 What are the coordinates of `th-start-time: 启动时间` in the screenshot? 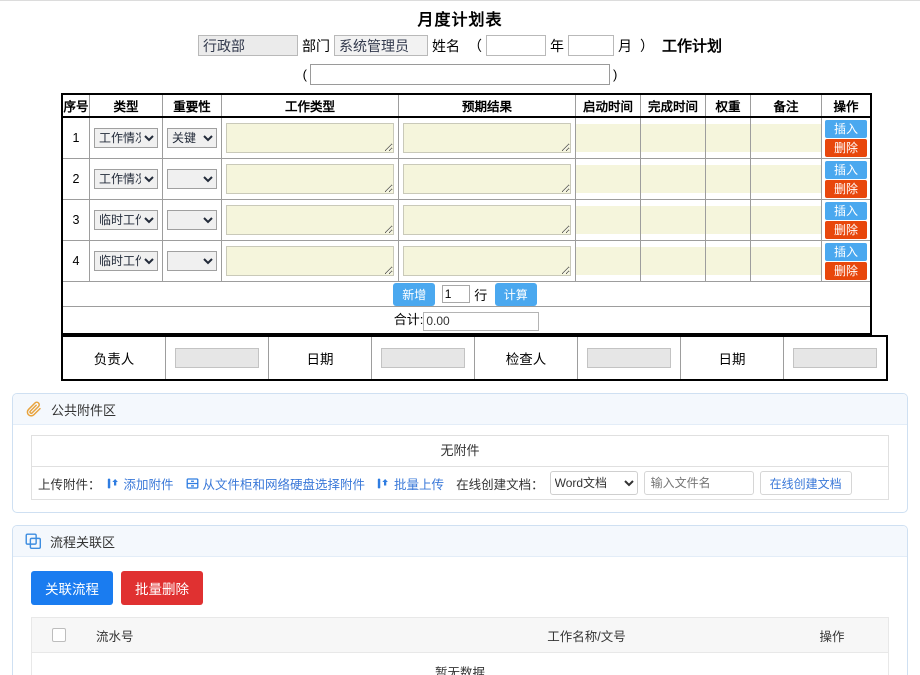 It's located at (608, 105).